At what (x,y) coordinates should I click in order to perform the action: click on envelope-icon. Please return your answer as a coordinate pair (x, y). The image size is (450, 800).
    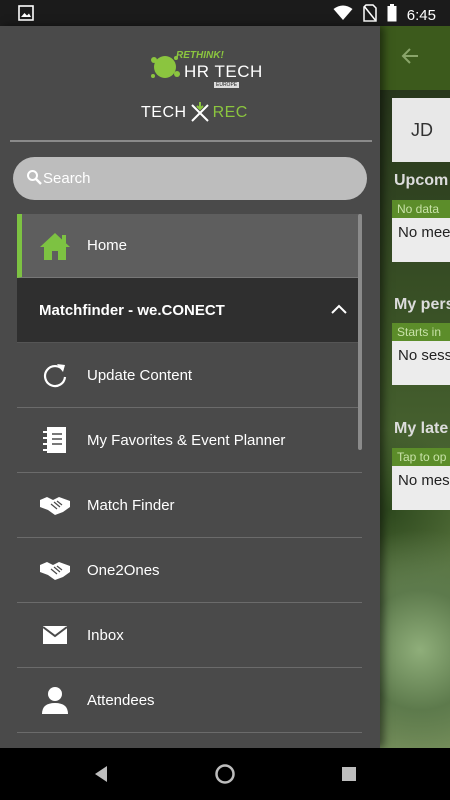
    Looking at the image, I should click on (55, 635).